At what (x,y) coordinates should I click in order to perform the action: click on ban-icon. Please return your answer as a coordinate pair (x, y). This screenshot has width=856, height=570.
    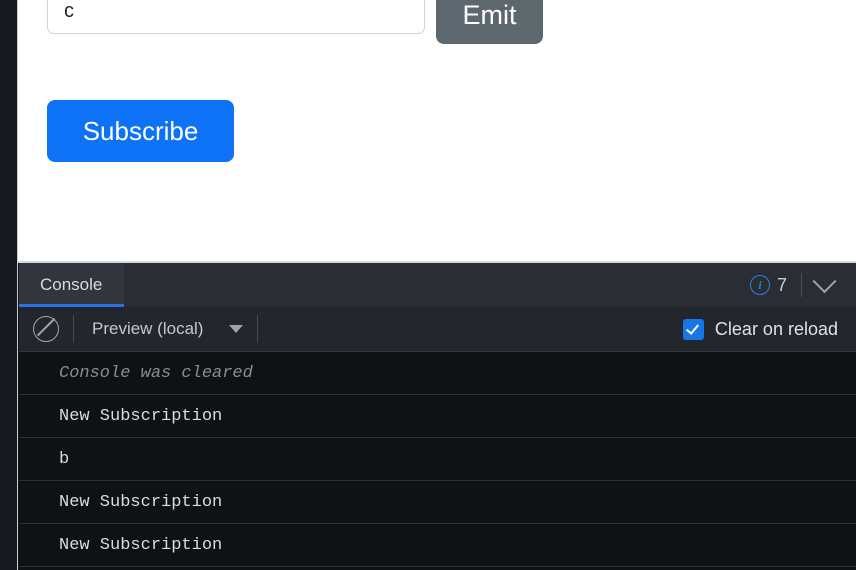
    Looking at the image, I should click on (46, 329).